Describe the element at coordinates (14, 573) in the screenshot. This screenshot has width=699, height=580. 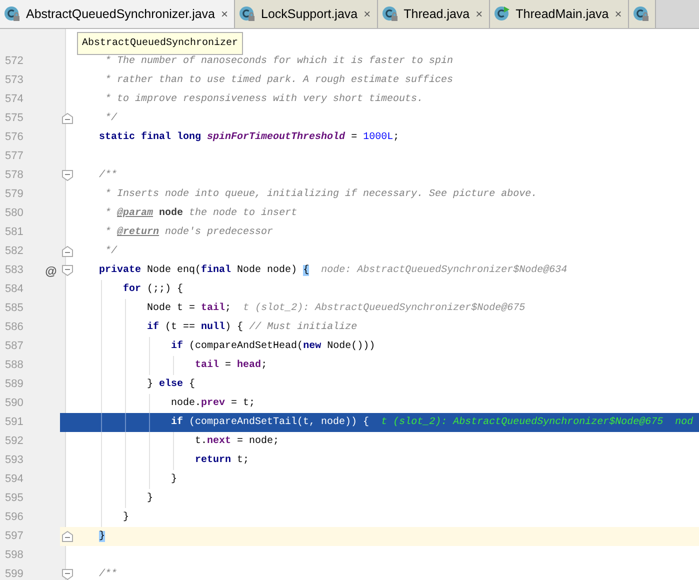
I see `line-number: 599` at that location.